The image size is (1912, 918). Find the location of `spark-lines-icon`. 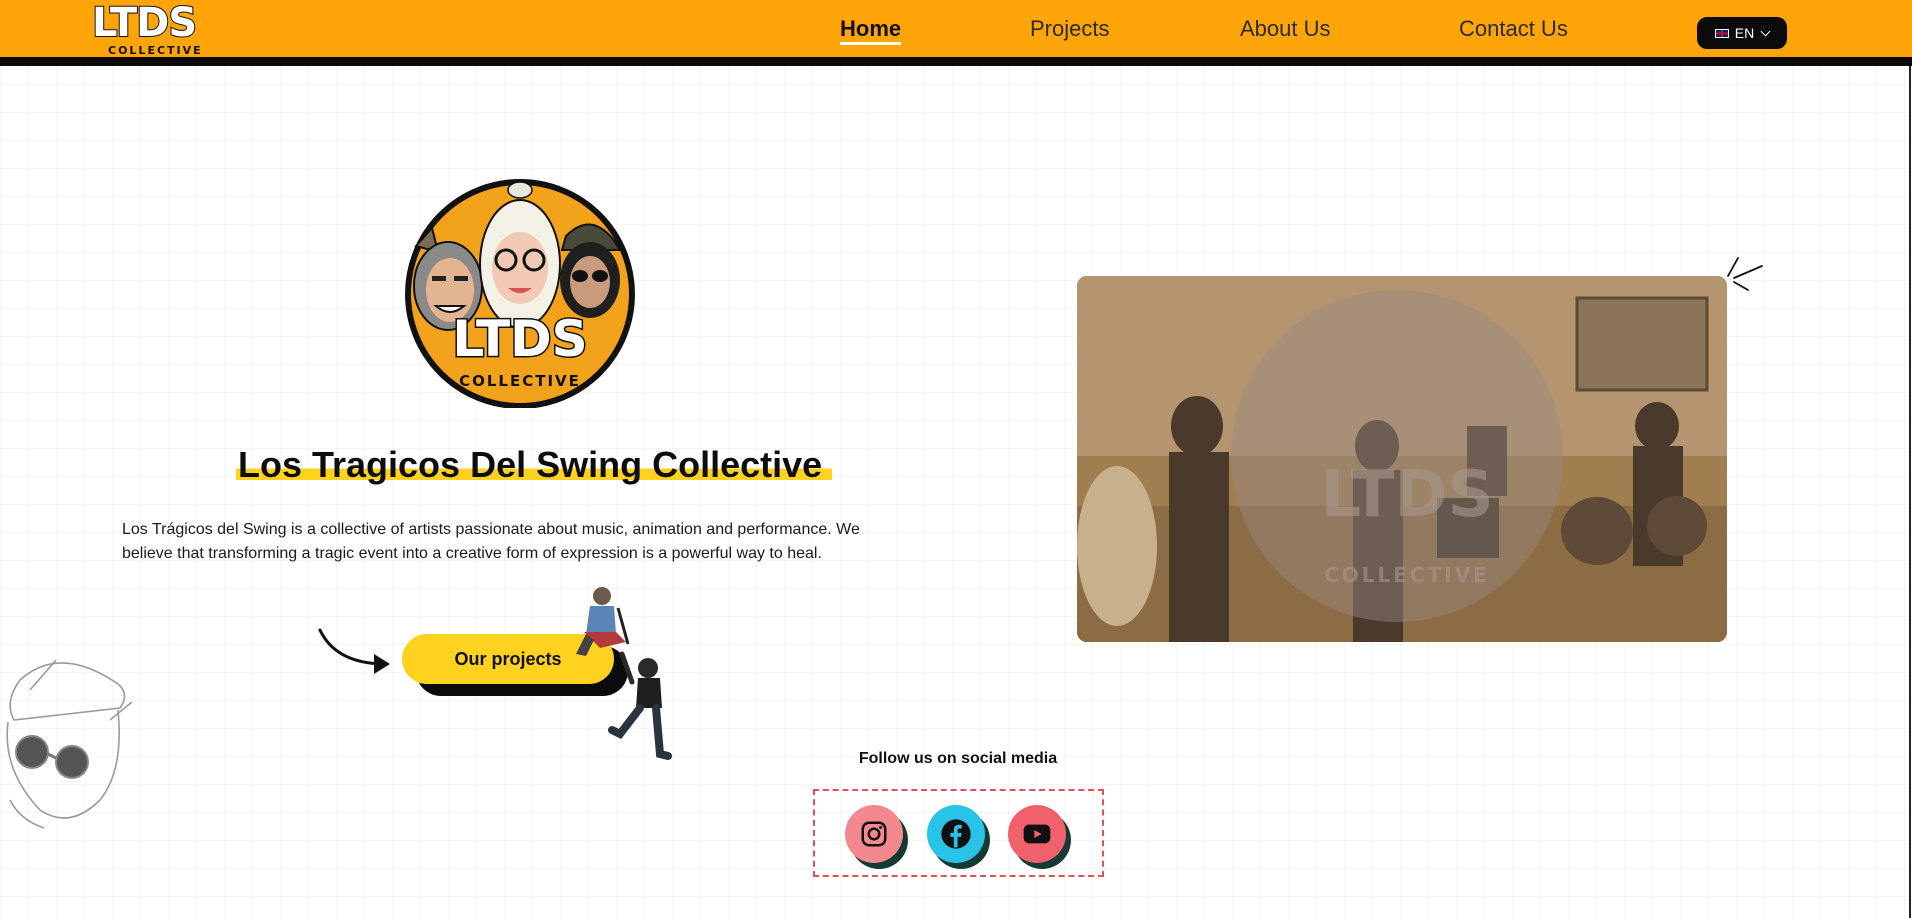

spark-lines-icon is located at coordinates (1745, 274).